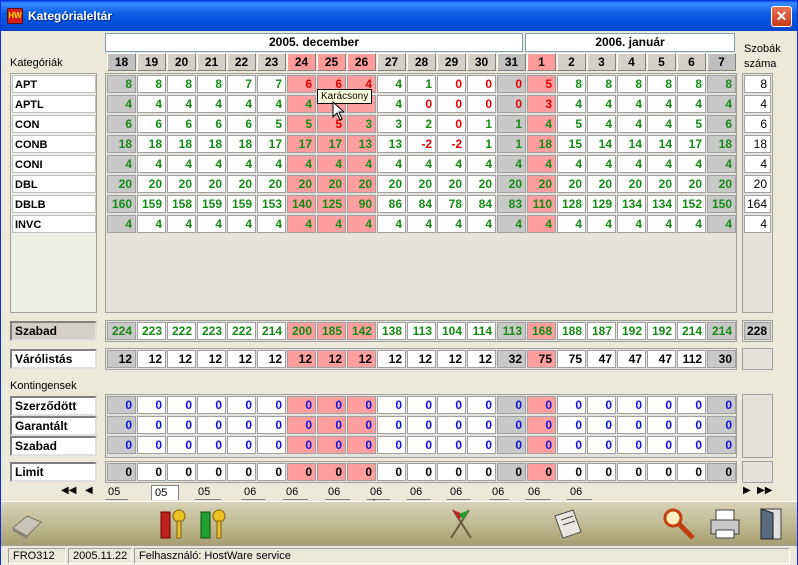 The image size is (798, 565). I want to click on availability-cell: 129, so click(601, 204).